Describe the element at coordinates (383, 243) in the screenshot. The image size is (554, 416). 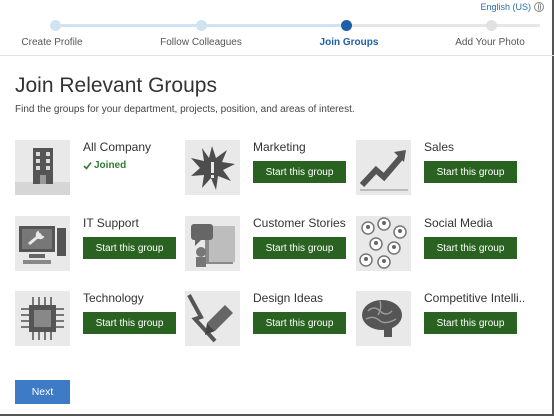
I see `people-network-icon` at that location.